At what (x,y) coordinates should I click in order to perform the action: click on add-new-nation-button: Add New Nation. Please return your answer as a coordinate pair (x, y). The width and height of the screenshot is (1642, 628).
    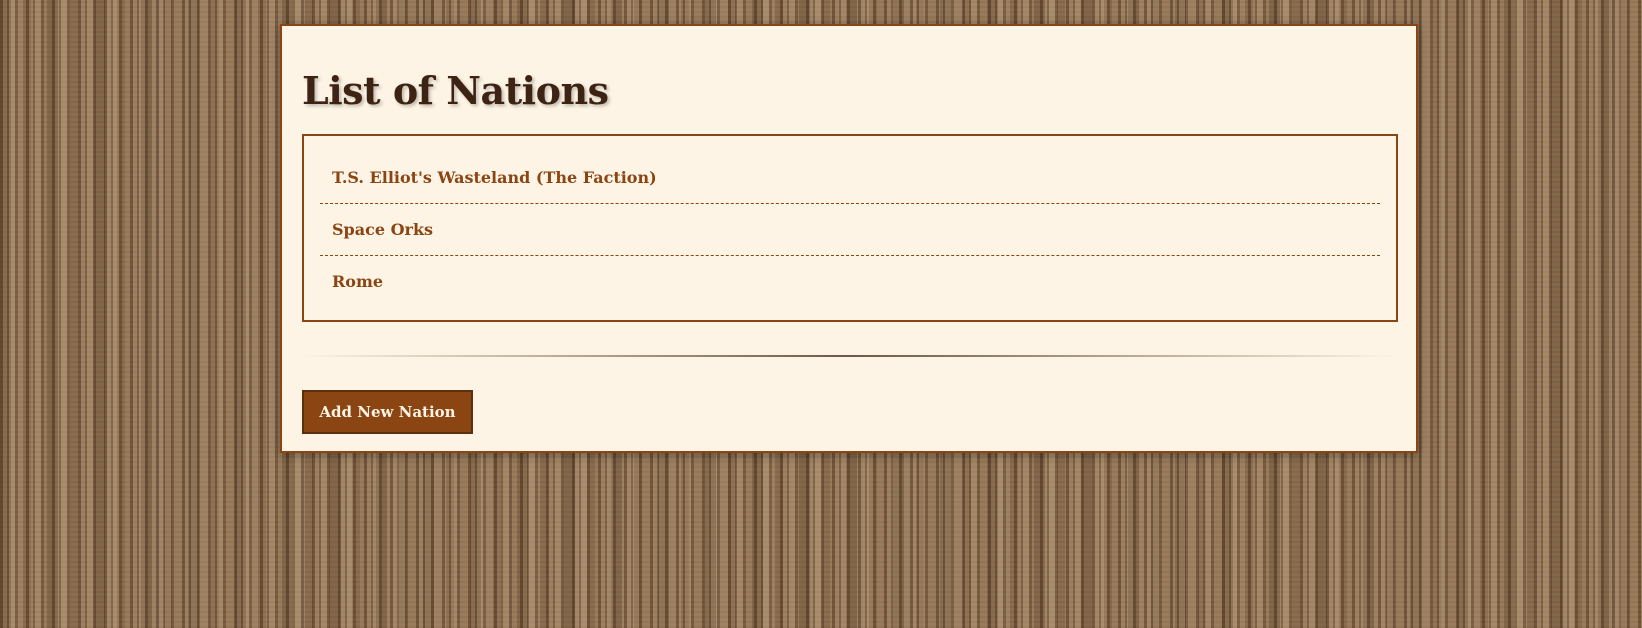
    Looking at the image, I should click on (387, 412).